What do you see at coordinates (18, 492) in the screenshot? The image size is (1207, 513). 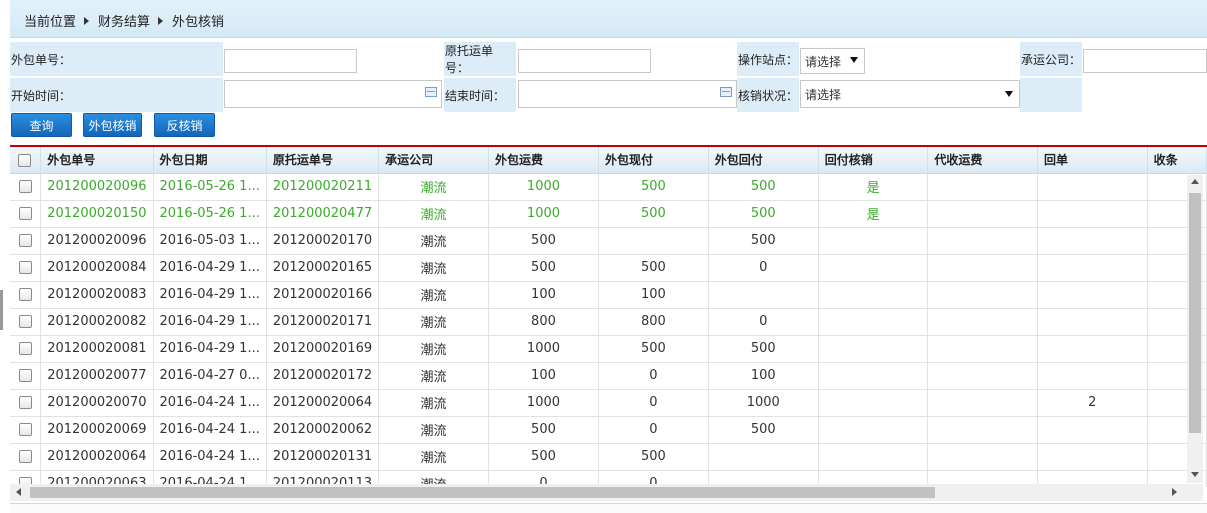 I see `scroll-left-icon` at bounding box center [18, 492].